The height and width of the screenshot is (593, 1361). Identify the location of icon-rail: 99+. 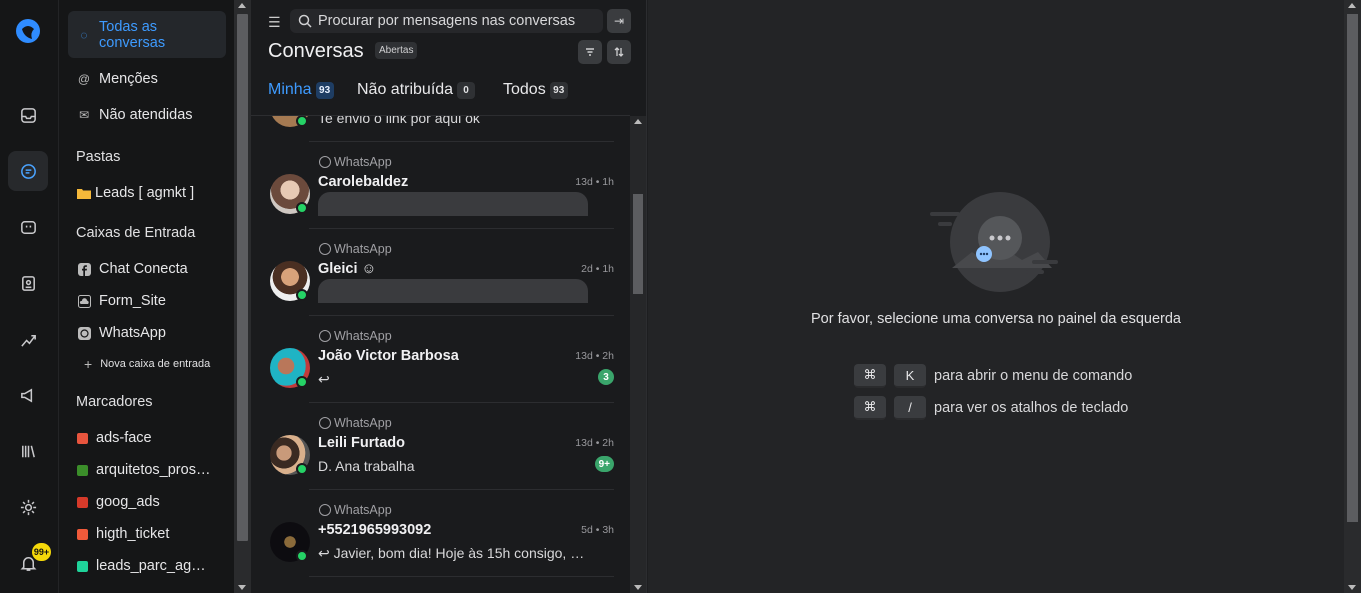
(29, 296).